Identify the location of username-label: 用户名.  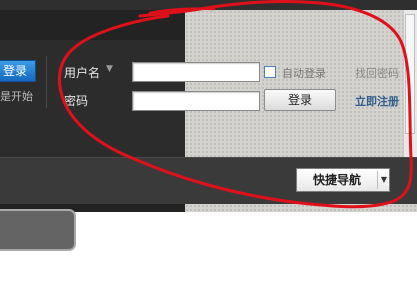
(82, 72).